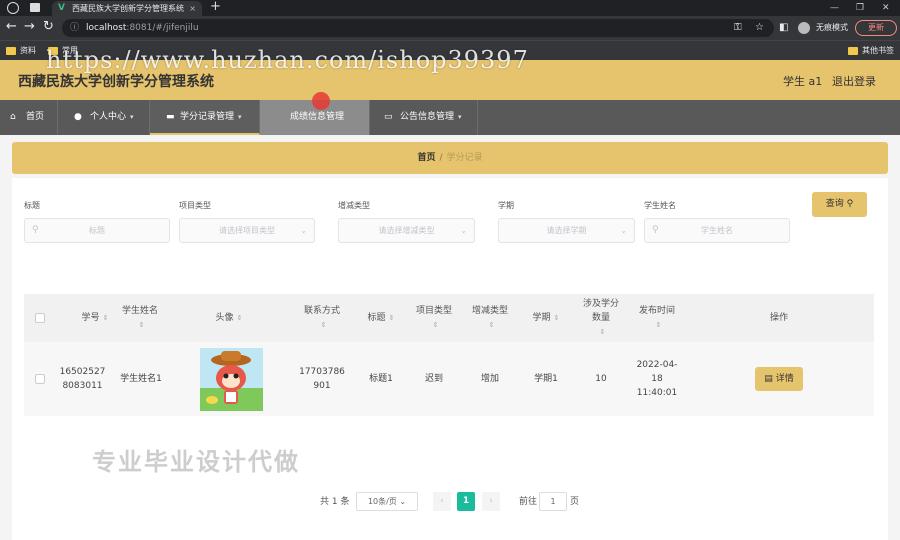 The image size is (900, 540). I want to click on new-tab-icon: +, so click(215, 7).